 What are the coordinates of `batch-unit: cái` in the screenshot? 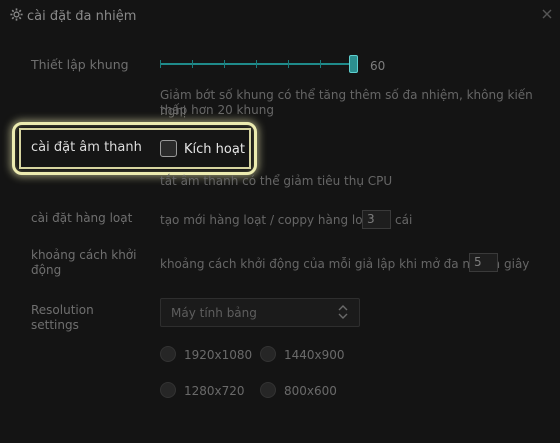 It's located at (404, 220).